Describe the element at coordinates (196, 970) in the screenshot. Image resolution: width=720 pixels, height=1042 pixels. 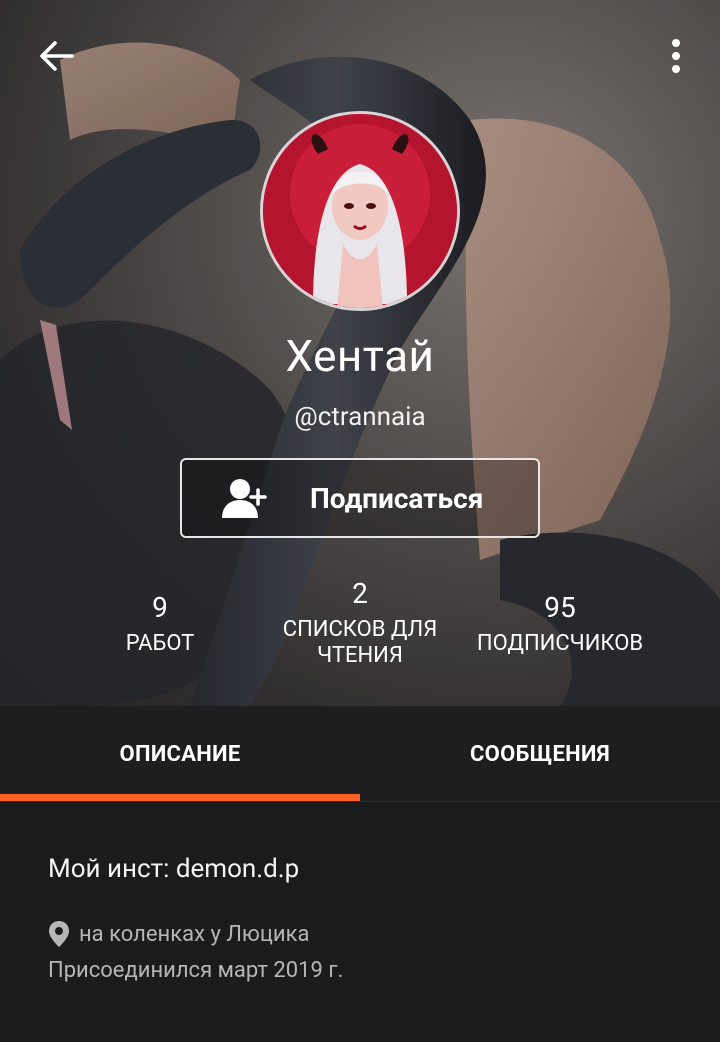
I see `joined-date: Присоединился март 2019 г.` at that location.